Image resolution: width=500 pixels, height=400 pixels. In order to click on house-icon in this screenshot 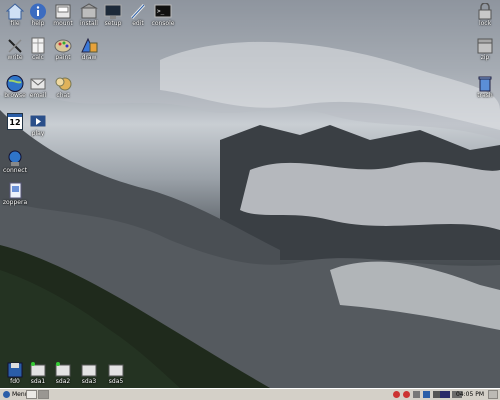, I will do `click(15, 11)`.